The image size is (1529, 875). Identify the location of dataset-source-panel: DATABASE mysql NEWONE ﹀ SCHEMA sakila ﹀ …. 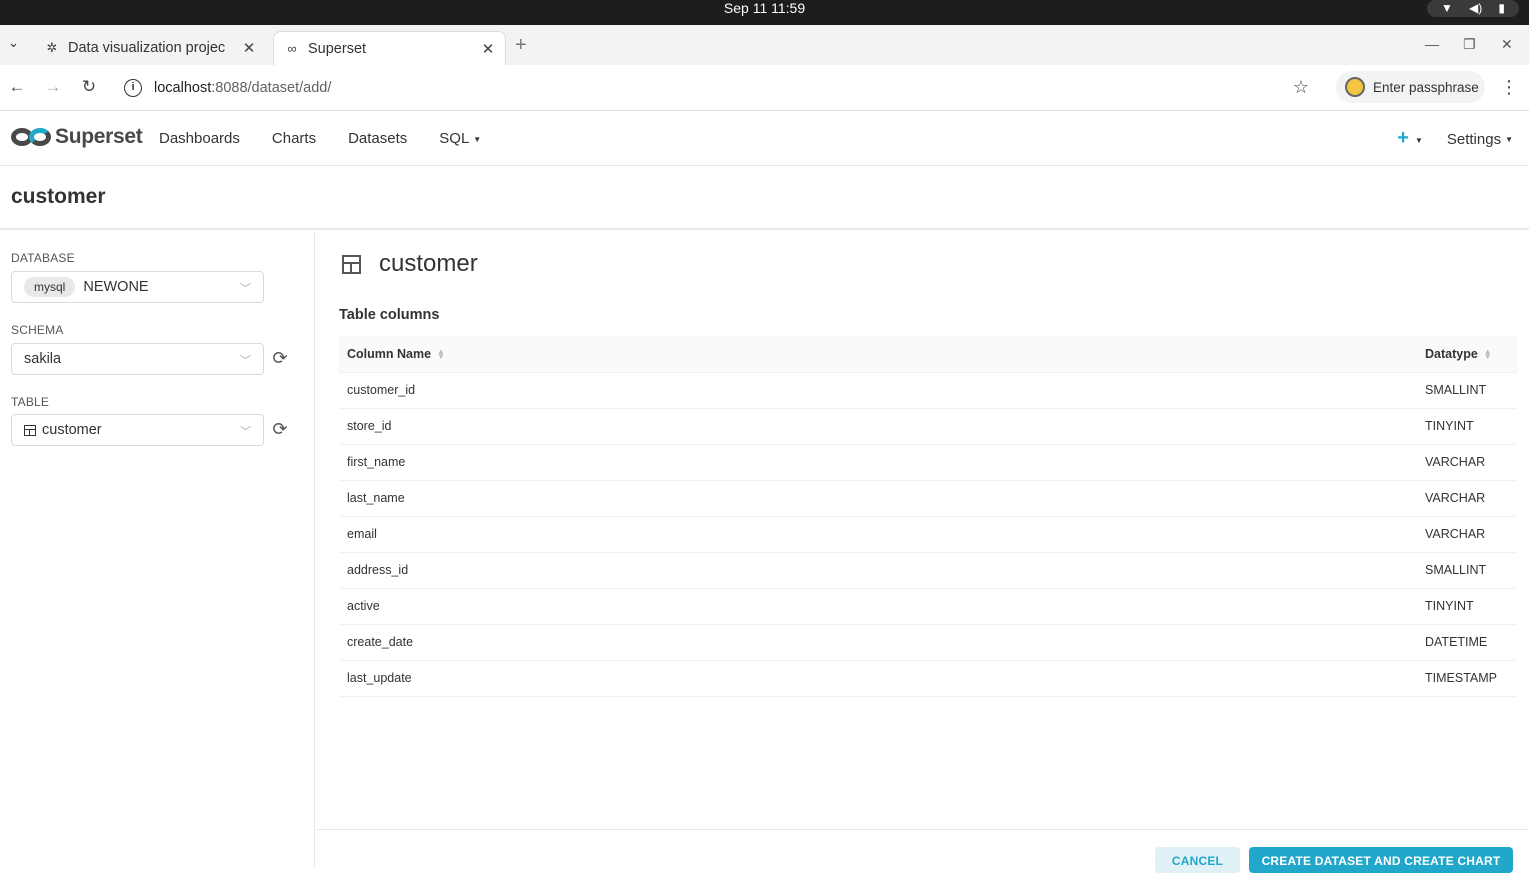
(157, 549).